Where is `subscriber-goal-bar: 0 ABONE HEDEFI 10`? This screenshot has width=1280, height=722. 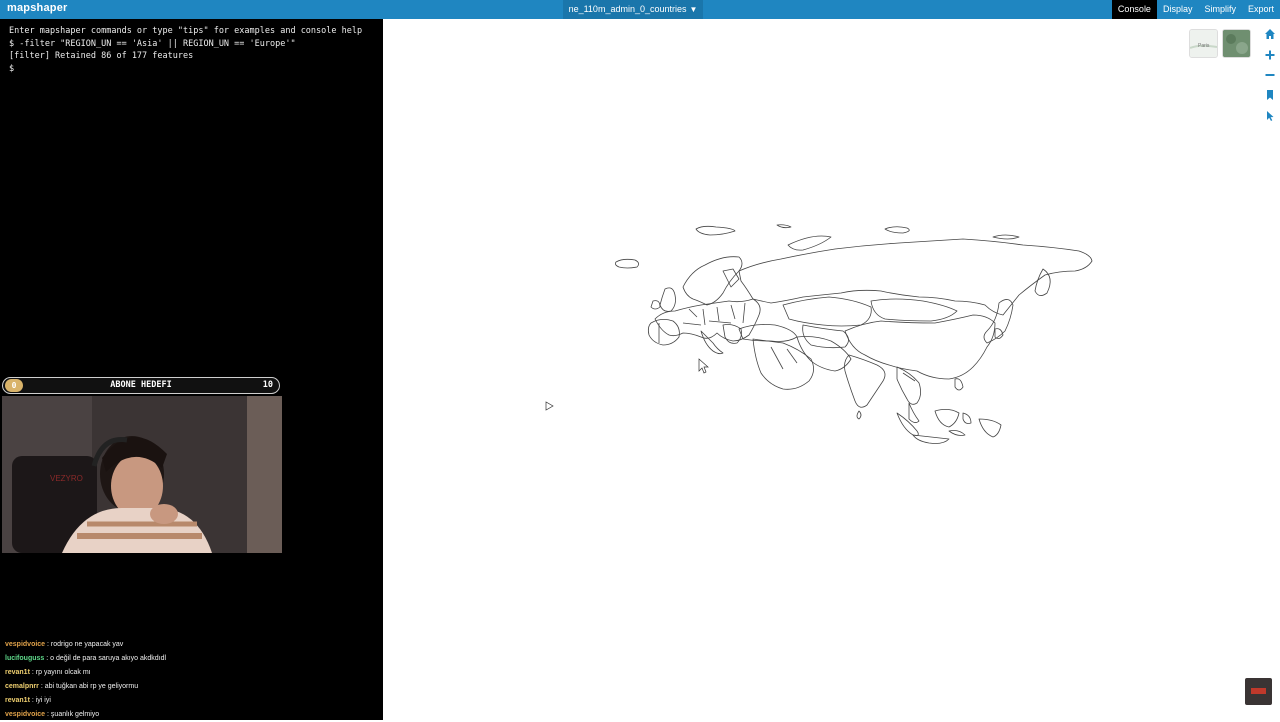
subscriber-goal-bar: 0 ABONE HEDEFI 10 is located at coordinates (141, 385).